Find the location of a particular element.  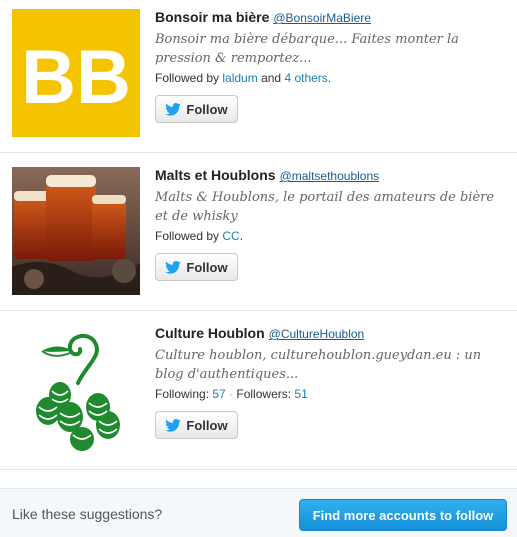

follow-counts: Following: 57 · Followers: 51 is located at coordinates (333, 394).